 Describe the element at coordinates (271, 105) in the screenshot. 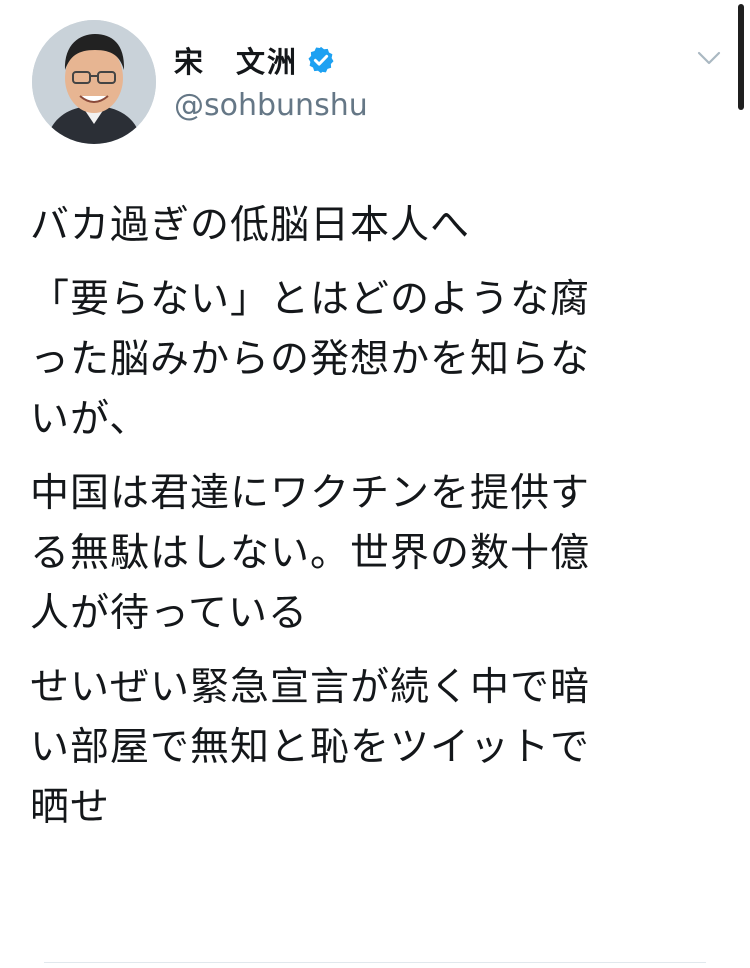

I see `user-handle: @sohbunshu` at that location.